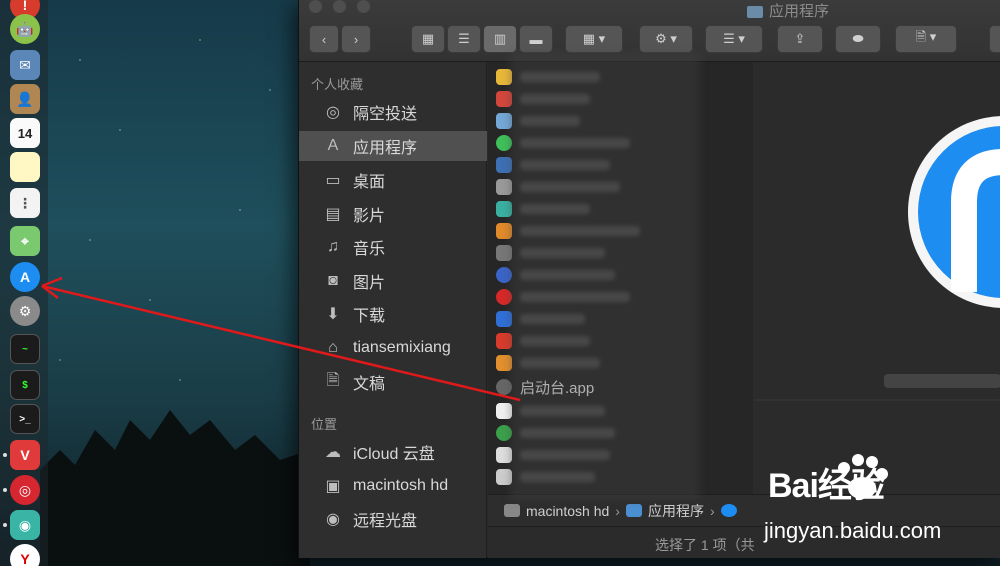 The width and height of the screenshot is (1000, 566). Describe the element at coordinates (853, 530) in the screenshot. I see `watermark-url: jingyan.baidu.com` at that location.